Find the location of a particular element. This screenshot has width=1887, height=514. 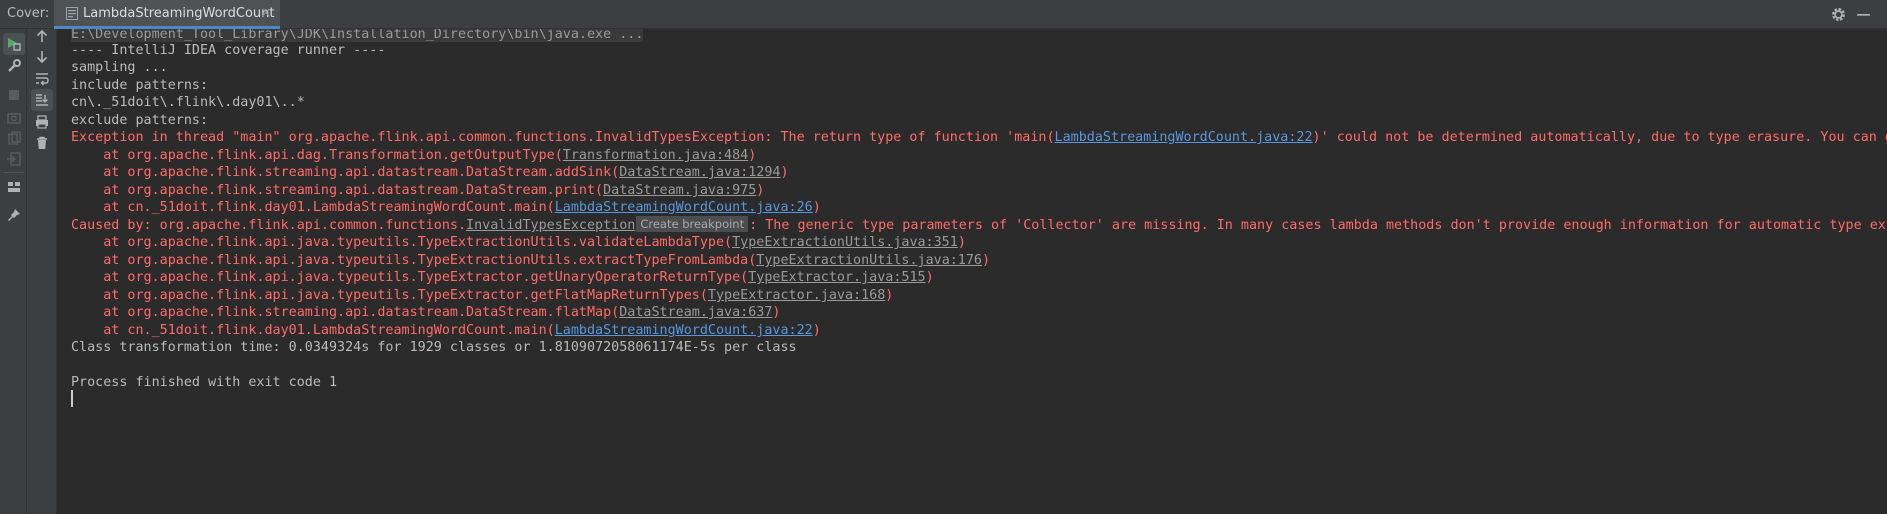

next-occurrence-button is located at coordinates (42, 57).